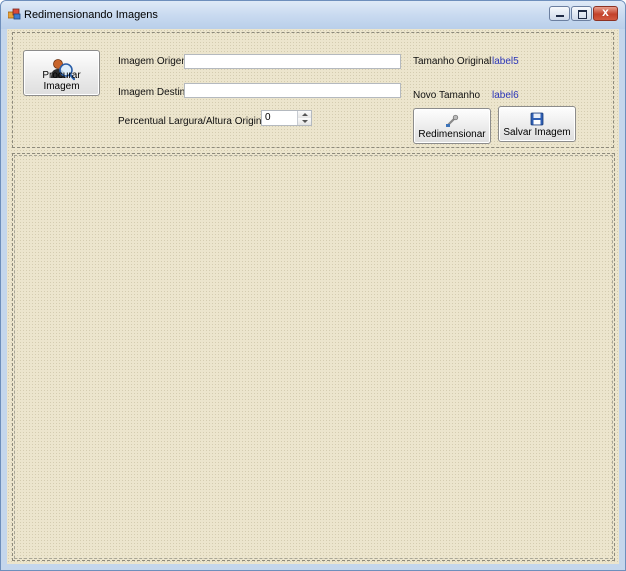 The image size is (626, 571). I want to click on save-image-label: Salvar Imagem, so click(537, 132).